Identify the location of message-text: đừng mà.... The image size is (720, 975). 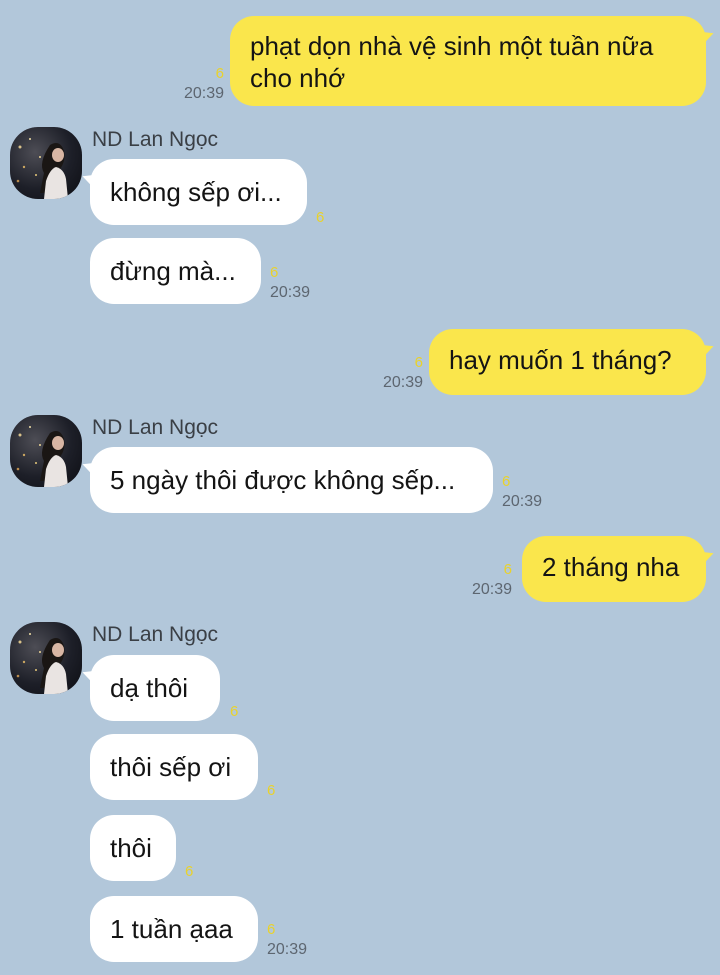
(173, 271).